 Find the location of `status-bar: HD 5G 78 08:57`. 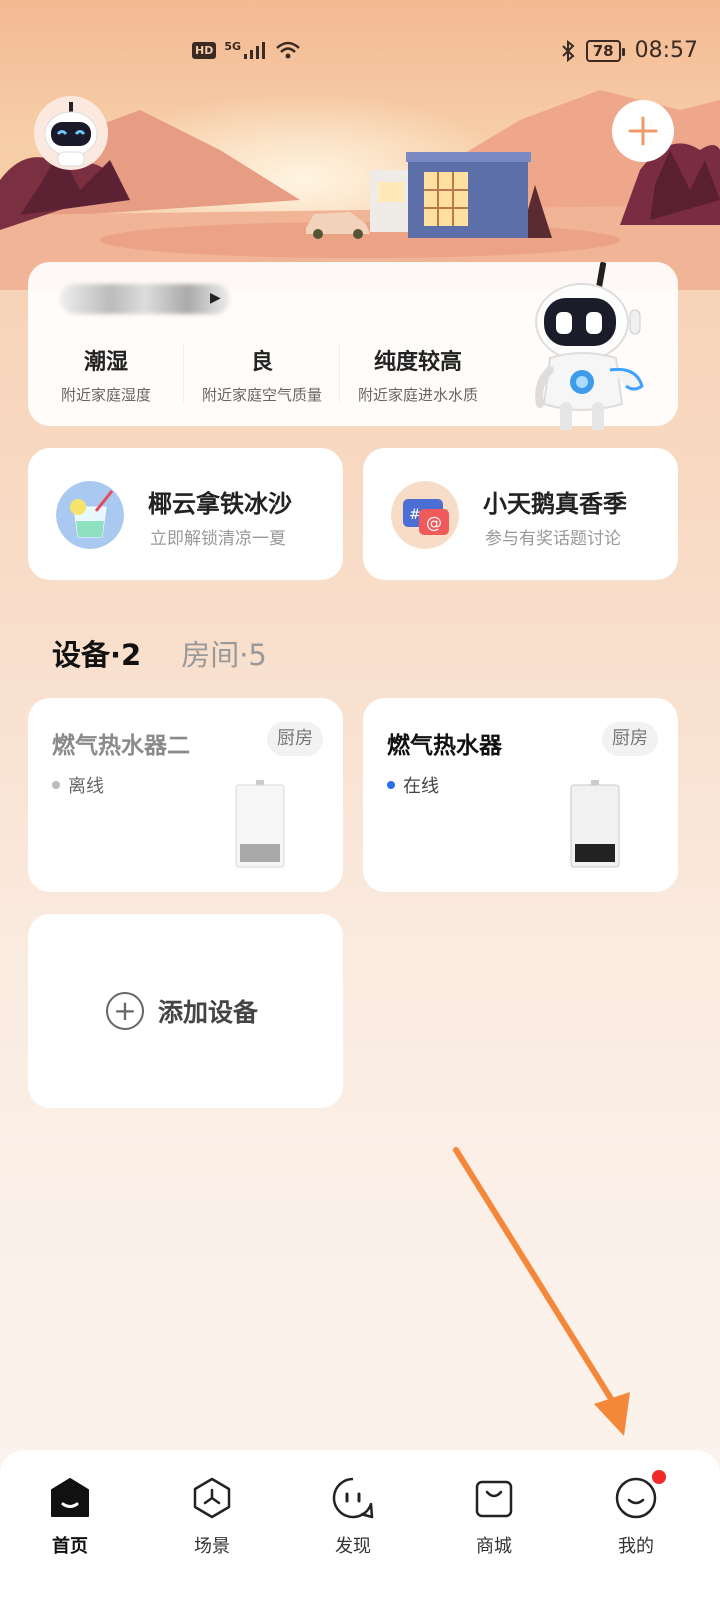

status-bar: HD 5G 78 08:57 is located at coordinates (360, 53).